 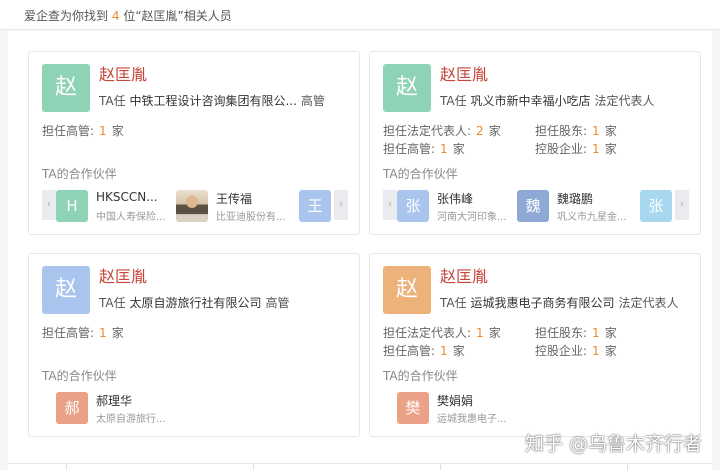 I want to click on company-link: 太原自游旅行社有限公司, so click(x=195, y=303).